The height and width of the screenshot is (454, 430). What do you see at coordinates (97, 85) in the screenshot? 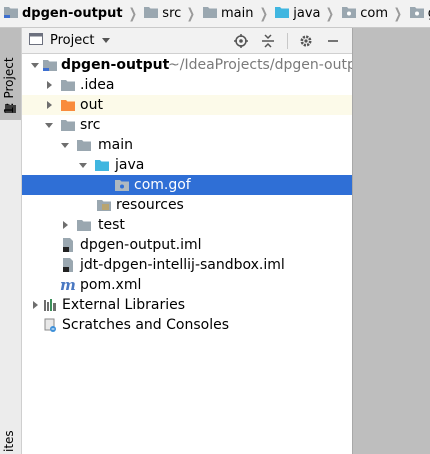
I see `tree-label: .idea` at bounding box center [97, 85].